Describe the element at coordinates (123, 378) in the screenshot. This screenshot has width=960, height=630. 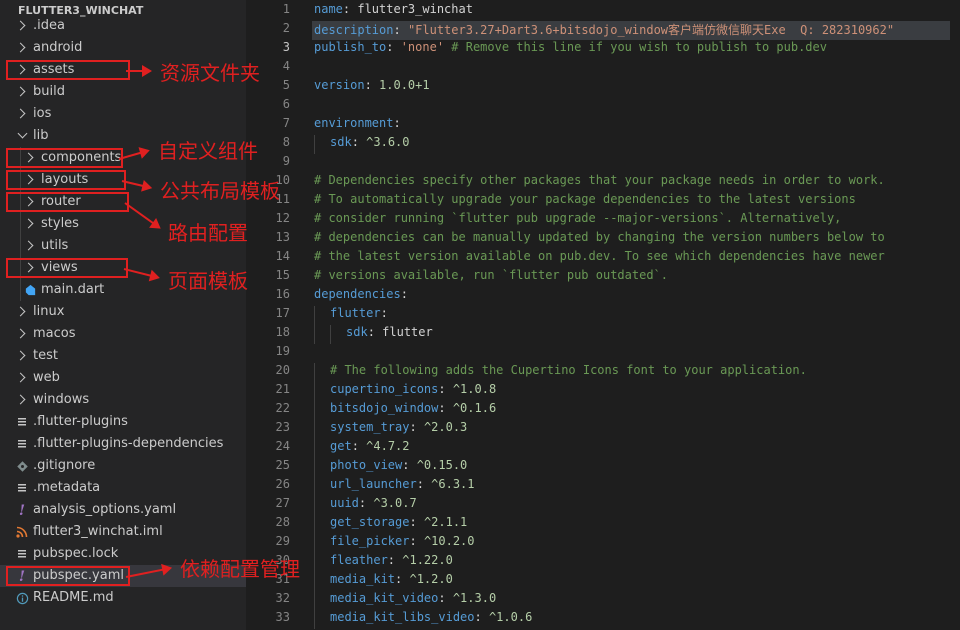
I see `folder-web: web` at that location.